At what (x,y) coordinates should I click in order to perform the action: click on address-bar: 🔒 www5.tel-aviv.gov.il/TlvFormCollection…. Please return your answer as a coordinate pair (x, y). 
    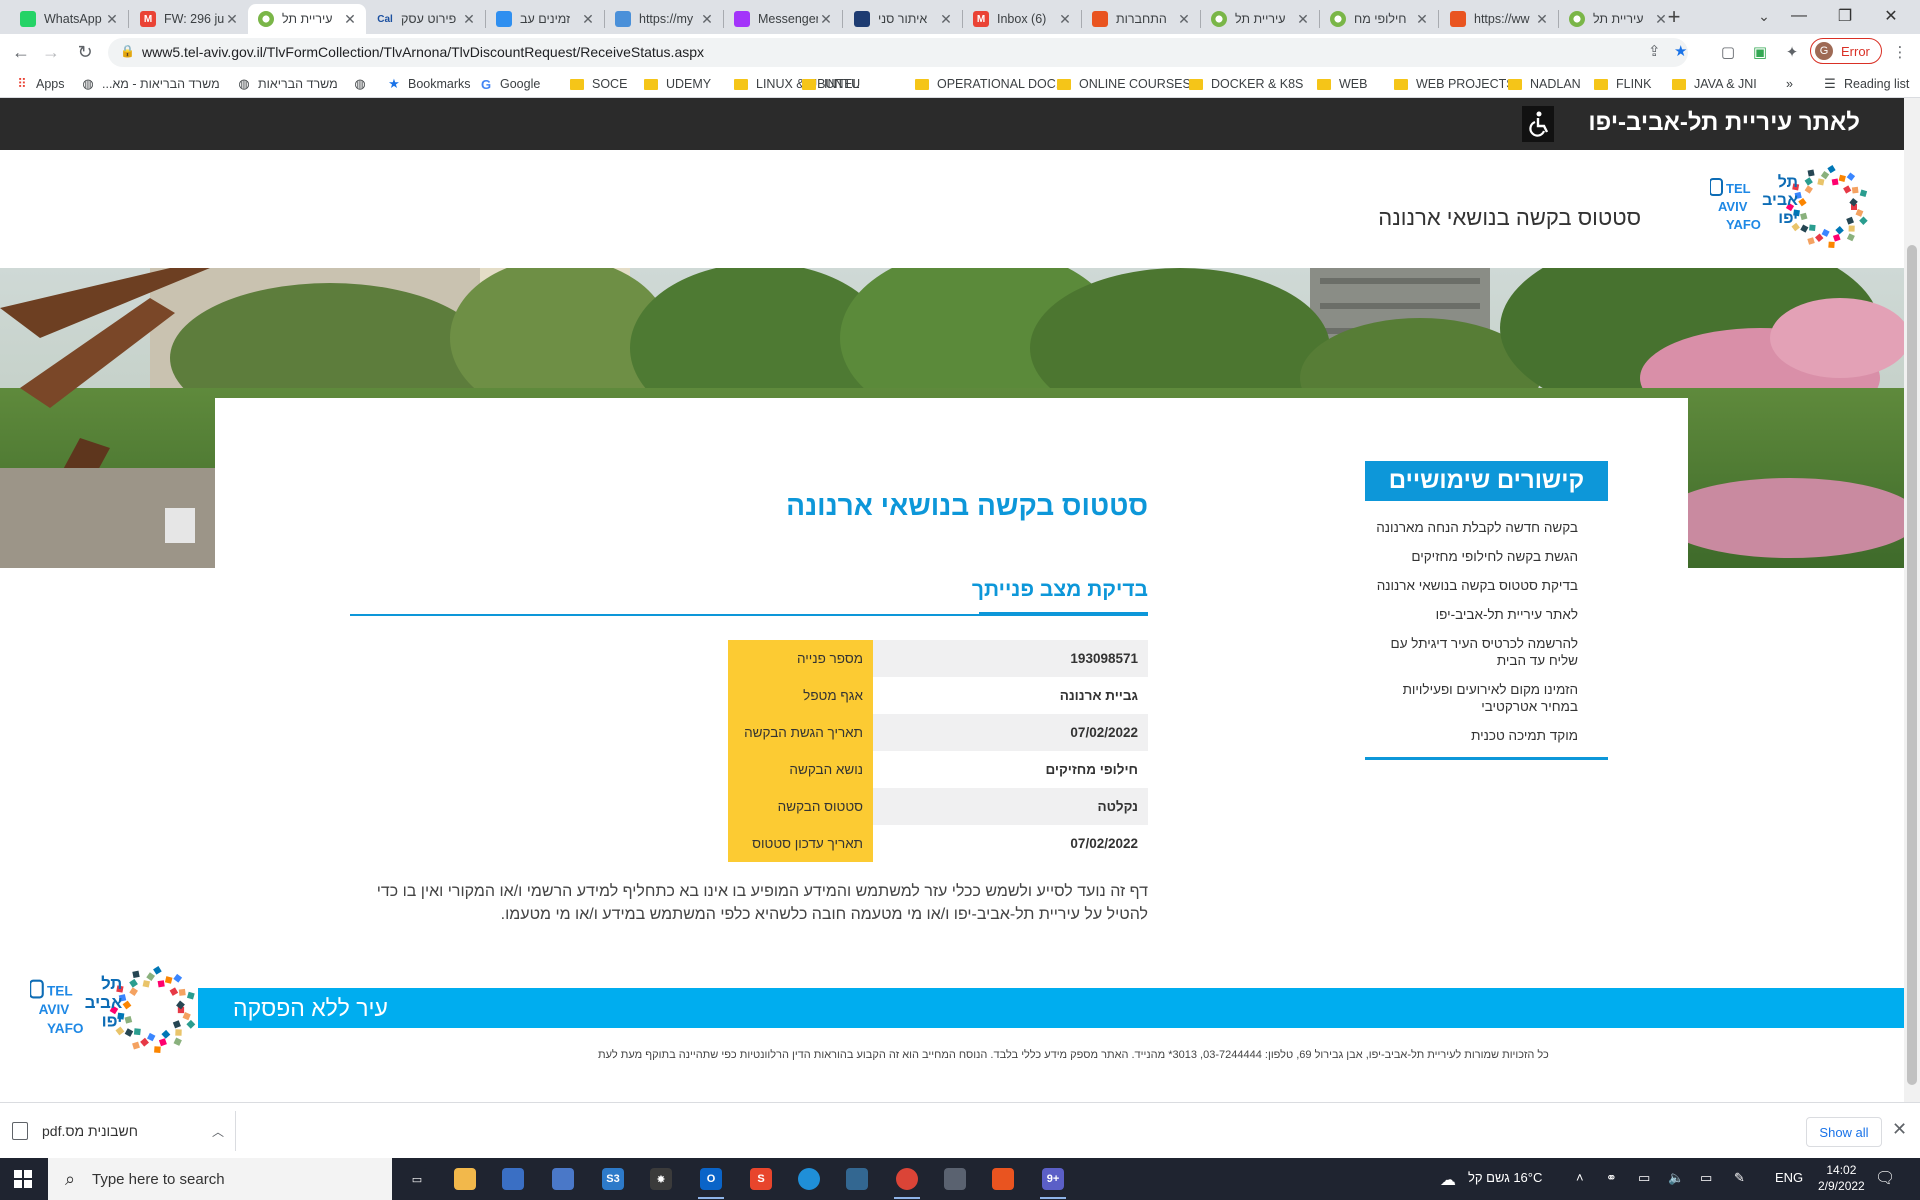
    Looking at the image, I should click on (898, 52).